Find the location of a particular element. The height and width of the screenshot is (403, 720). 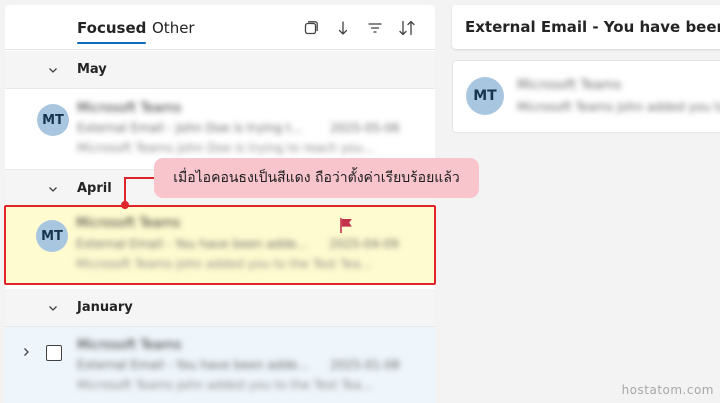

group-label: January is located at coordinates (105, 307).